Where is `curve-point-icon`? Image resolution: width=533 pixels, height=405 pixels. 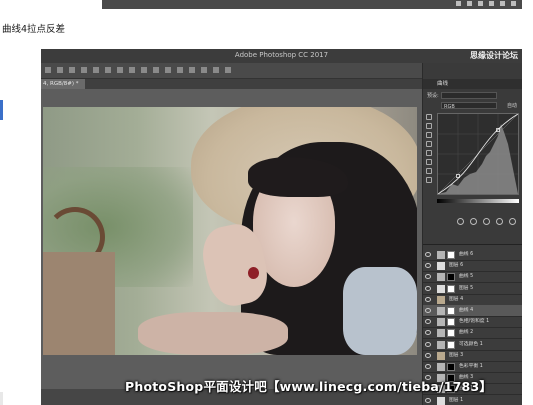
curve-point-icon is located at coordinates (429, 153).